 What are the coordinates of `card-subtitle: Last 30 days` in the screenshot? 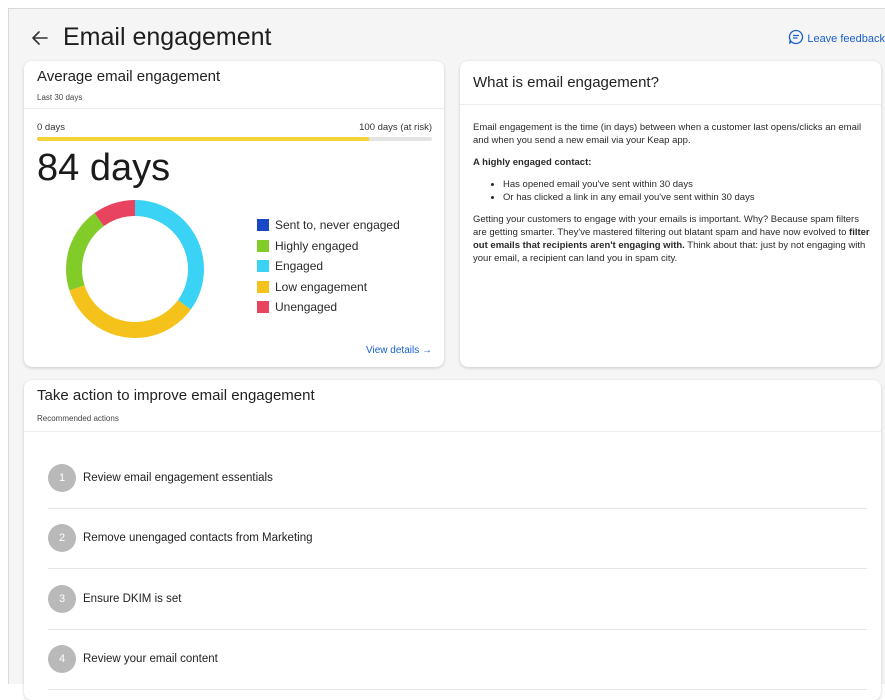 It's located at (60, 97).